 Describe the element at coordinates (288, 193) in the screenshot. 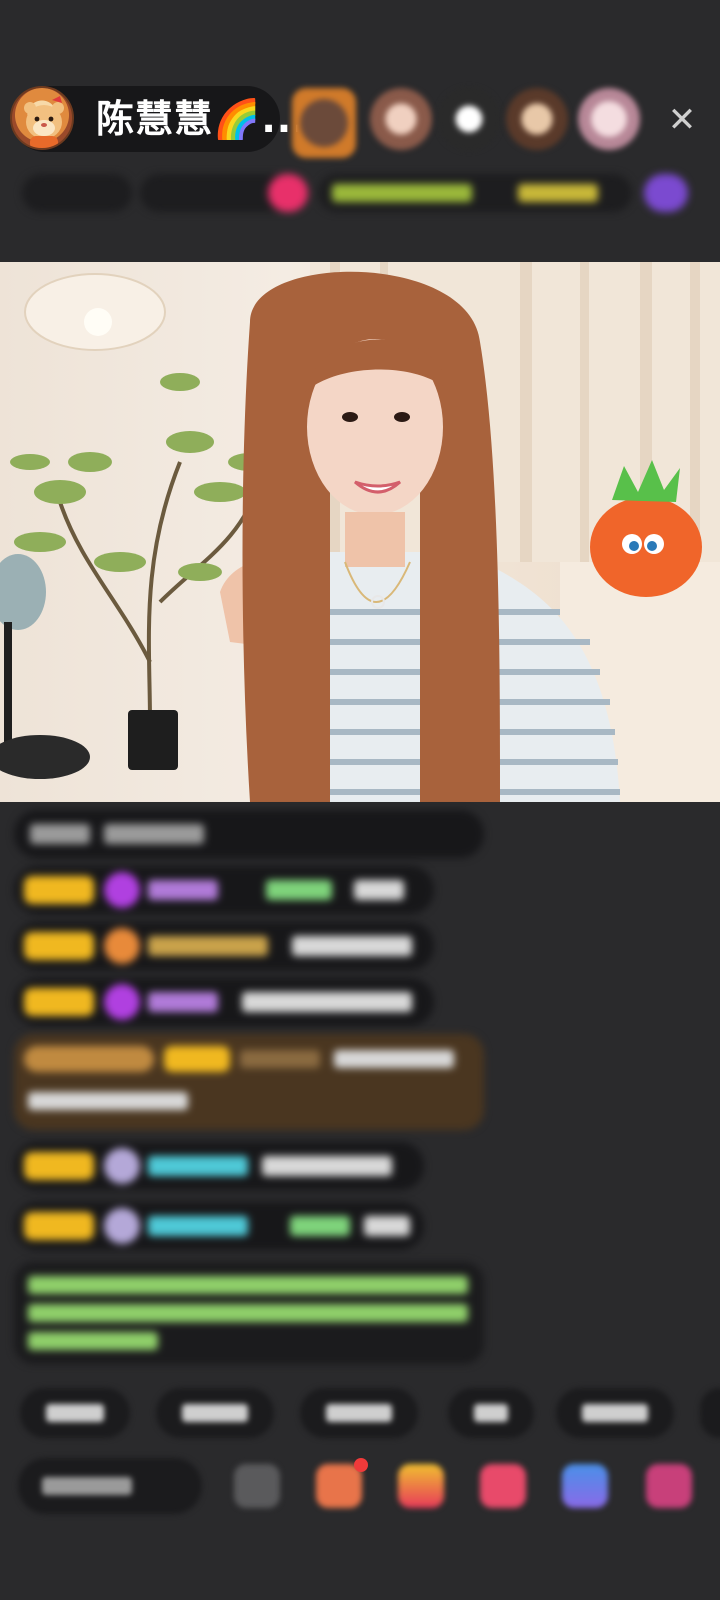

I see `heart-badge-icon` at that location.